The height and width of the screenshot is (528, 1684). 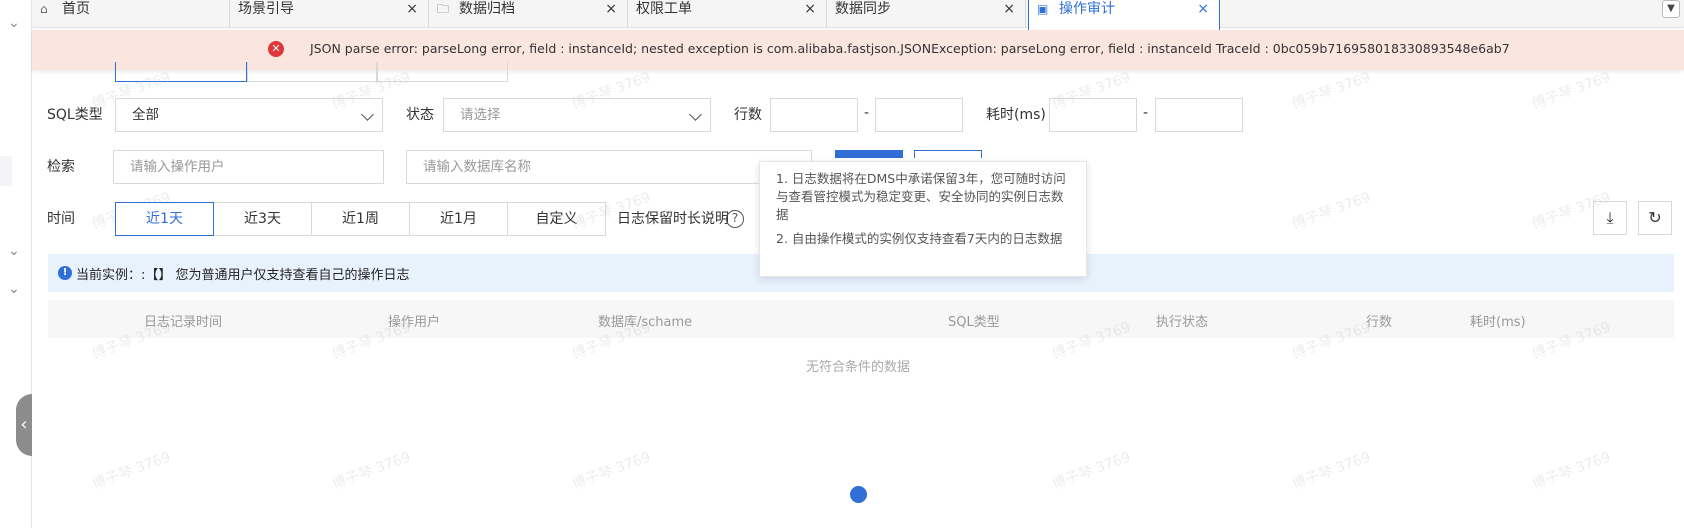 What do you see at coordinates (276, 49) in the screenshot?
I see `error-icon: ✕` at bounding box center [276, 49].